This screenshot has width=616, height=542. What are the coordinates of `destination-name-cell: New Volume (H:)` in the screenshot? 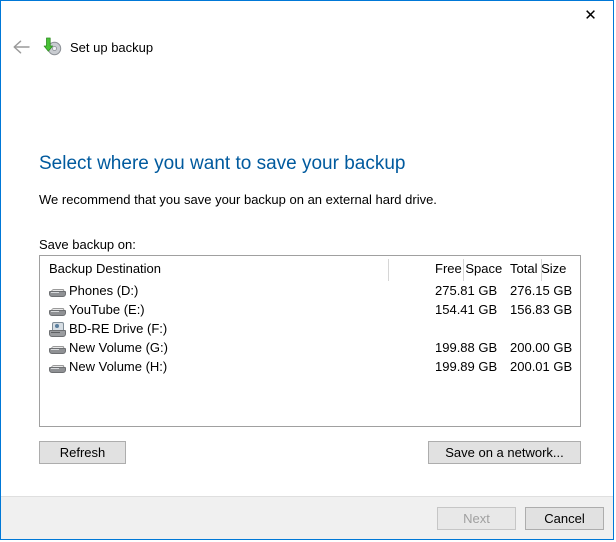 It's located at (108, 366).